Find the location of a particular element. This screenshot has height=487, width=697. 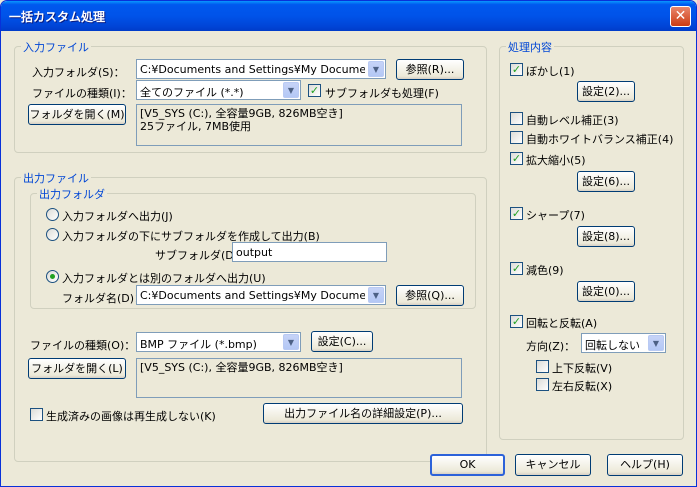

direction-value: 回転しない is located at coordinates (612, 345).